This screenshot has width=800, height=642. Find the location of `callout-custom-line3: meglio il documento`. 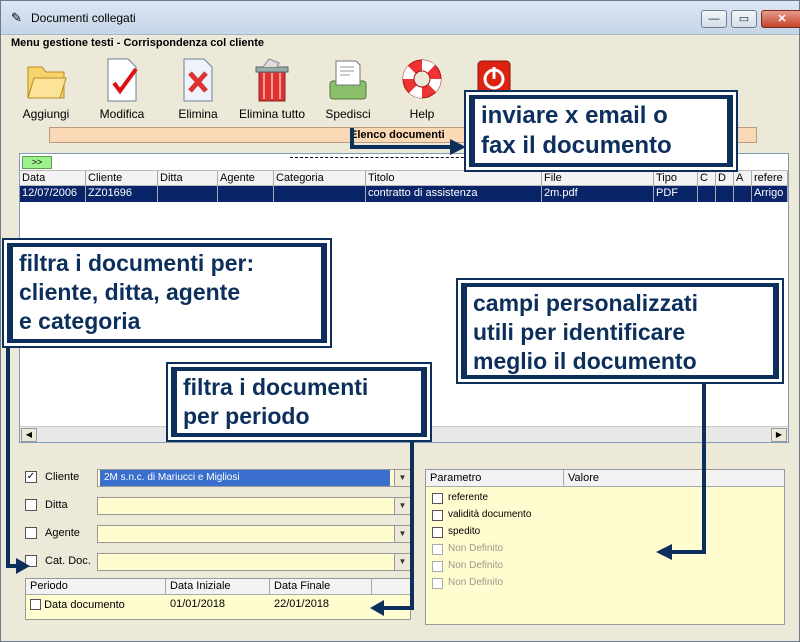

callout-custom-line3: meglio il documento is located at coordinates (585, 361).